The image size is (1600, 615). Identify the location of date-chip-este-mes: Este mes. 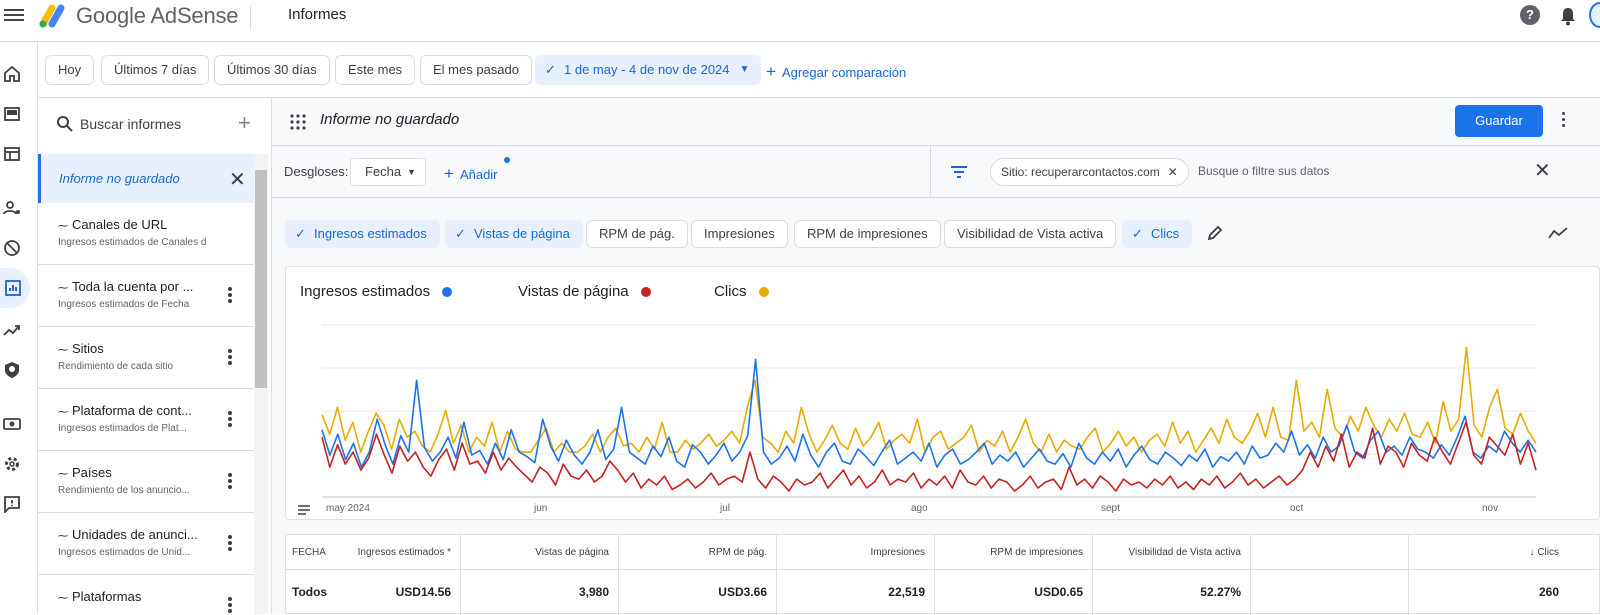
(375, 70).